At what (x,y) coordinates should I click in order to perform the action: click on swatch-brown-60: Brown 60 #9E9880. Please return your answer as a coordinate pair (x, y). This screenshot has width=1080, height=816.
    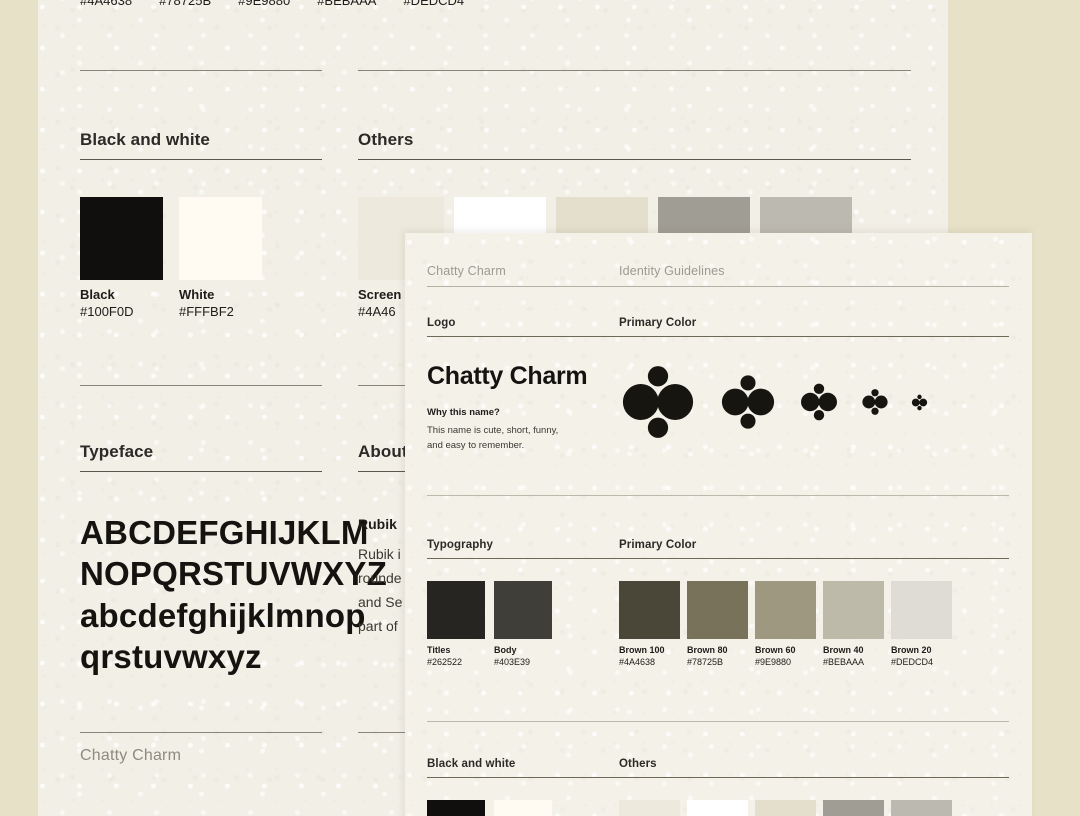
    Looking at the image, I should click on (785, 624).